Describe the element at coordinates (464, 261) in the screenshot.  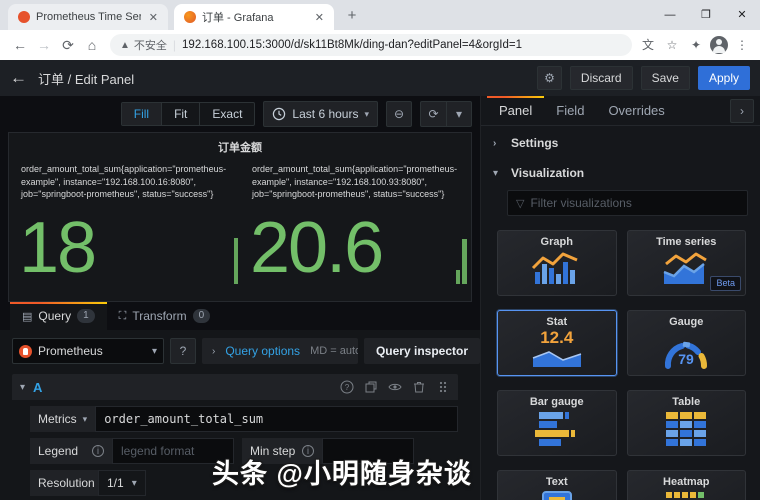
I see `sparkline-bar` at that location.